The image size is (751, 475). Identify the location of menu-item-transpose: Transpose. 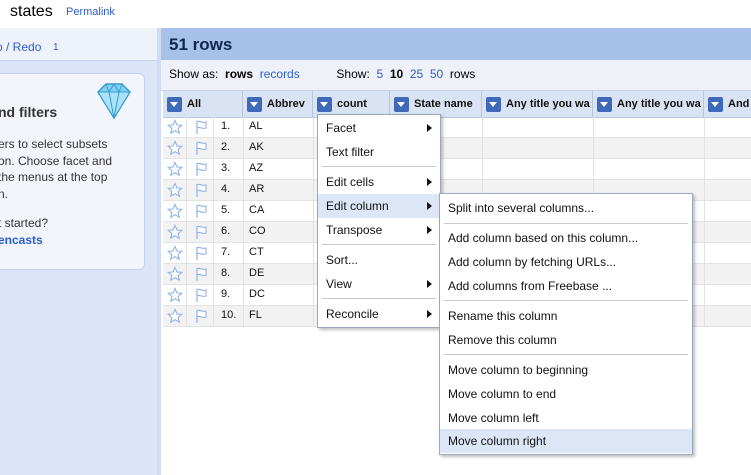
(379, 230).